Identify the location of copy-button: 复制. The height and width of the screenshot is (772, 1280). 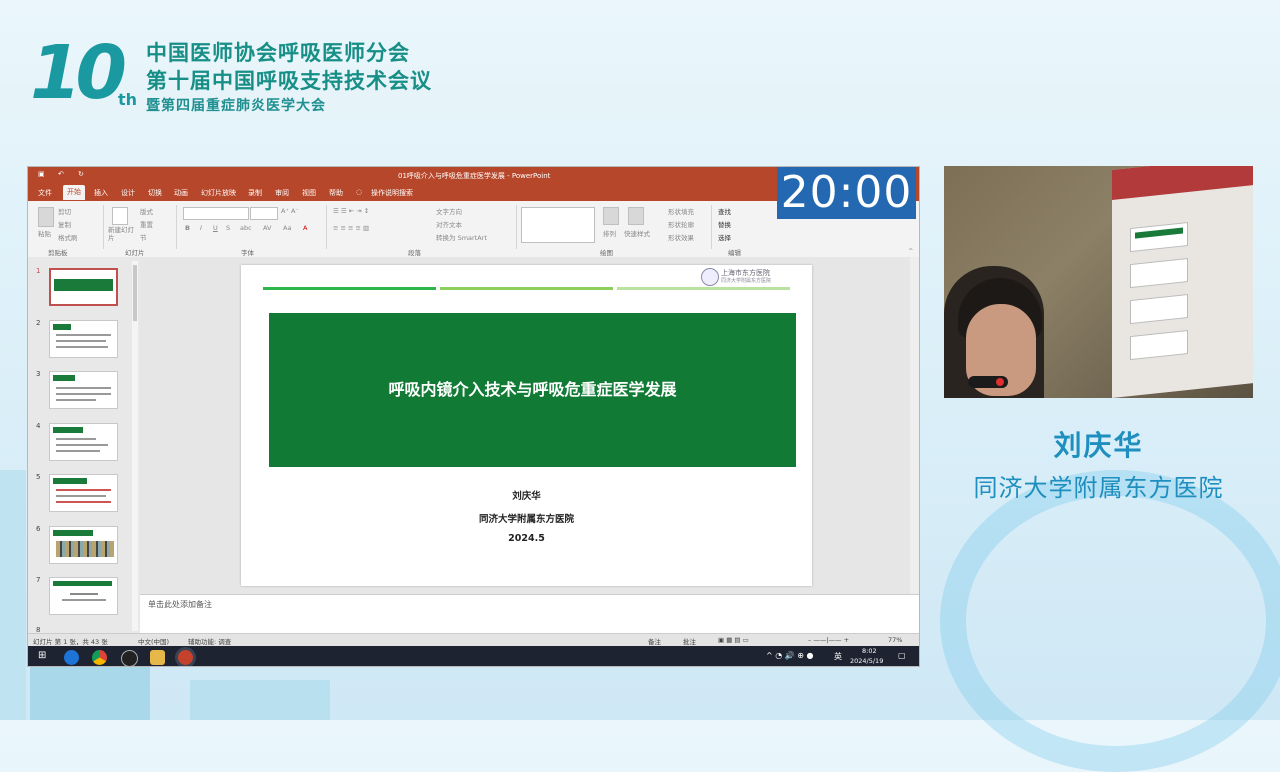
(64, 224).